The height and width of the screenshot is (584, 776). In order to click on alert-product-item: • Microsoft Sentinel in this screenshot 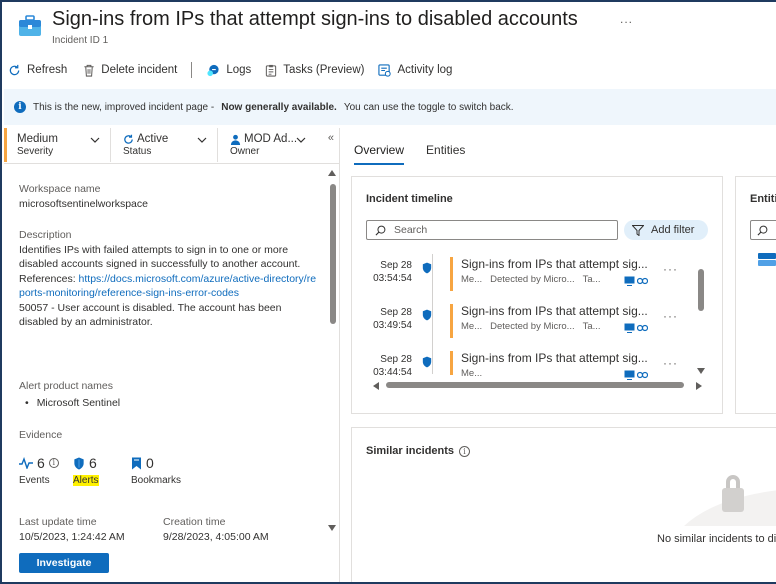, I will do `click(73, 402)`.